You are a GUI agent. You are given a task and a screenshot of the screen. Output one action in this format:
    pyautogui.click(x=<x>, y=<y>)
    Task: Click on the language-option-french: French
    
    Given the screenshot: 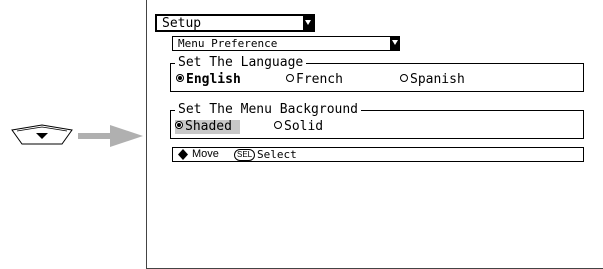 What is the action you would take?
    pyautogui.click(x=314, y=80)
    